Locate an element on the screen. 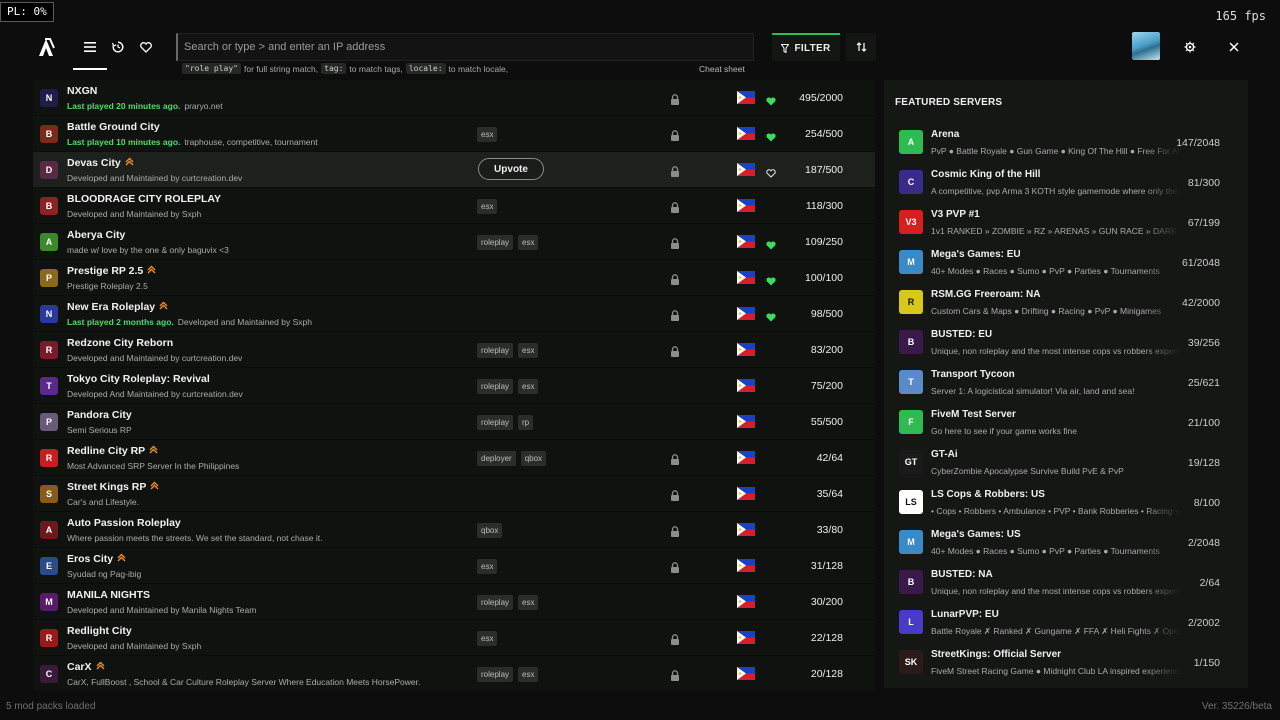 Image resolution: width=1280 pixels, height=720 pixels. server-row: E Eros City Syudad ng Pag-ibig esx 31/128 is located at coordinates (454, 566).